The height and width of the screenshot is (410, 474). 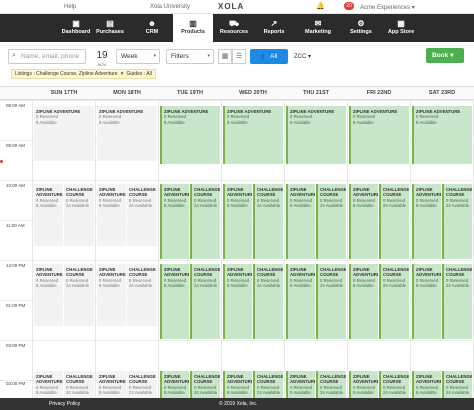 What do you see at coordinates (225, 56) in the screenshot?
I see `calendar-view-button: ▦` at bounding box center [225, 56].